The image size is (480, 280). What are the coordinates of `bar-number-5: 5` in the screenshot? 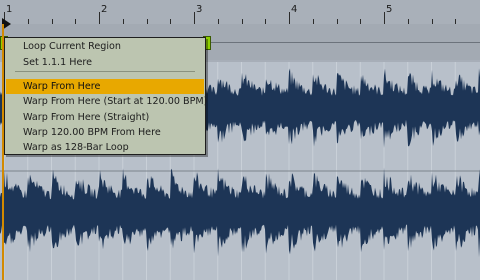 It's located at (389, 9).